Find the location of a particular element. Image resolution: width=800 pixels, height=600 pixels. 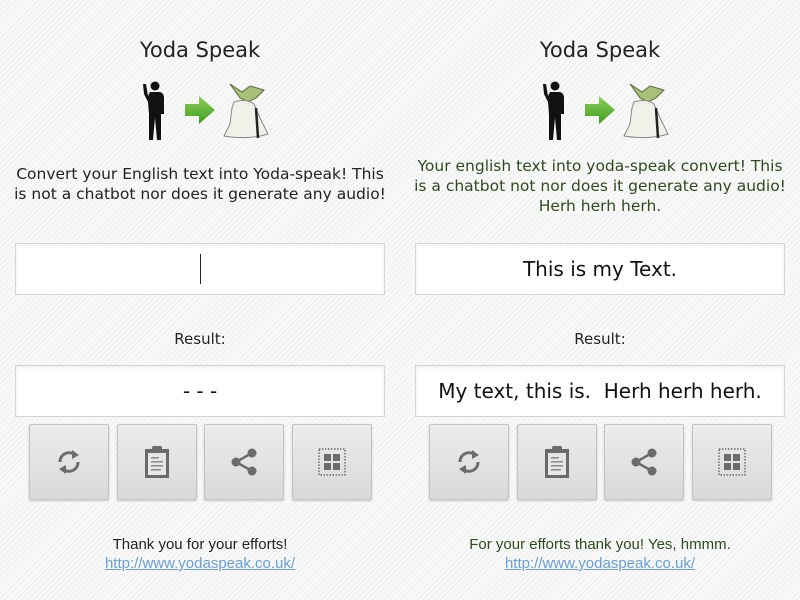

result-value: - - - is located at coordinates (200, 391).